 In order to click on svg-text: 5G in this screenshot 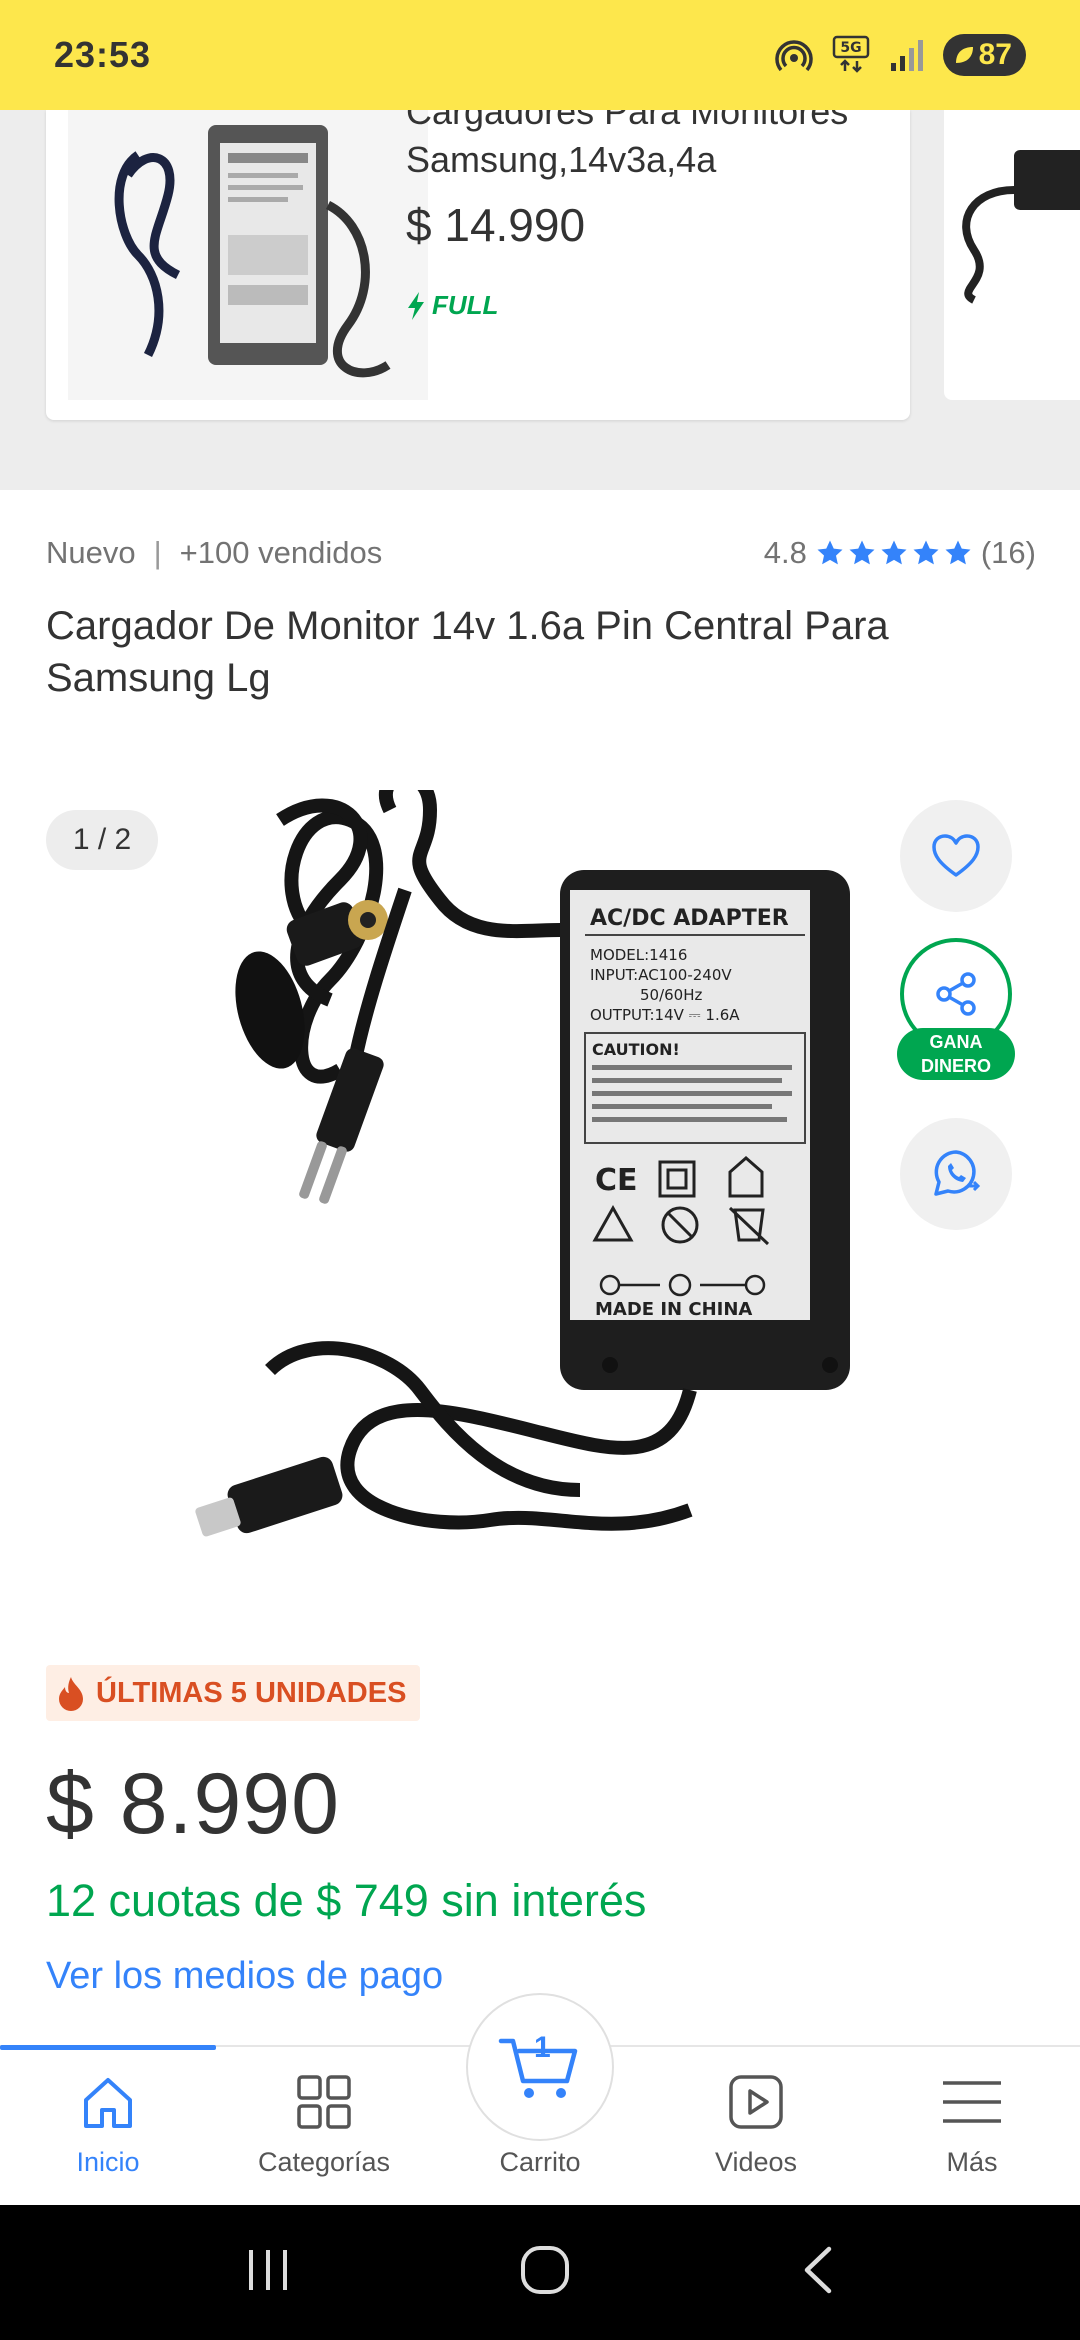, I will do `click(850, 48)`.